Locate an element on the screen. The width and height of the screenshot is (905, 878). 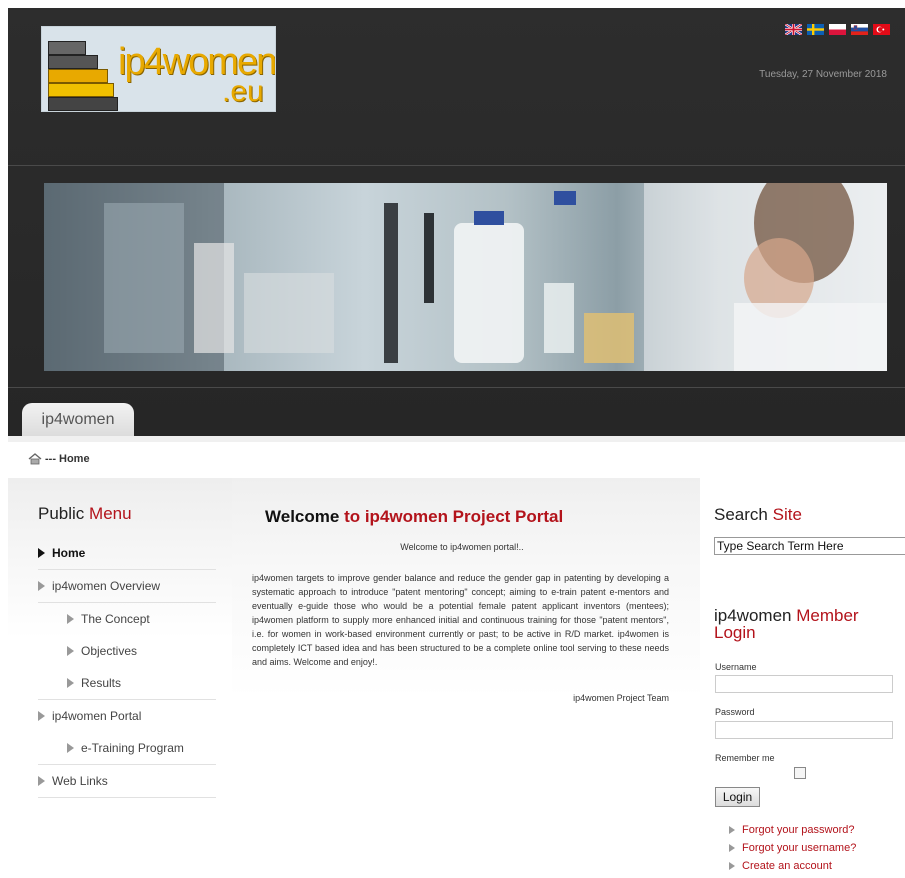
public-menu-title: Public Menu is located at coordinates (85, 513).